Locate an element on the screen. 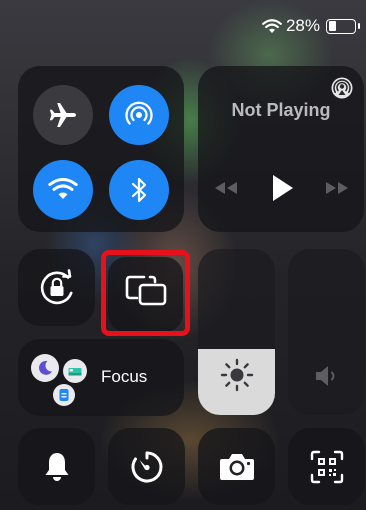 Image resolution: width=366 pixels, height=510 pixels. bell-icon is located at coordinates (57, 467).